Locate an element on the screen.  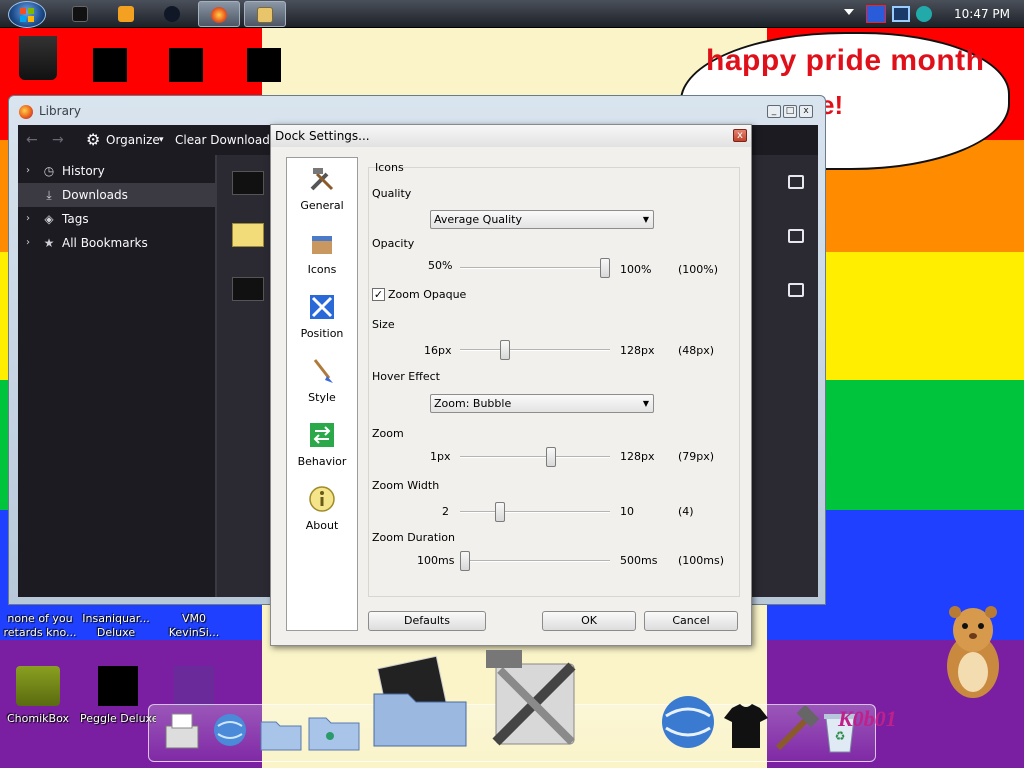
arrows-move-icon is located at coordinates (322, 307).